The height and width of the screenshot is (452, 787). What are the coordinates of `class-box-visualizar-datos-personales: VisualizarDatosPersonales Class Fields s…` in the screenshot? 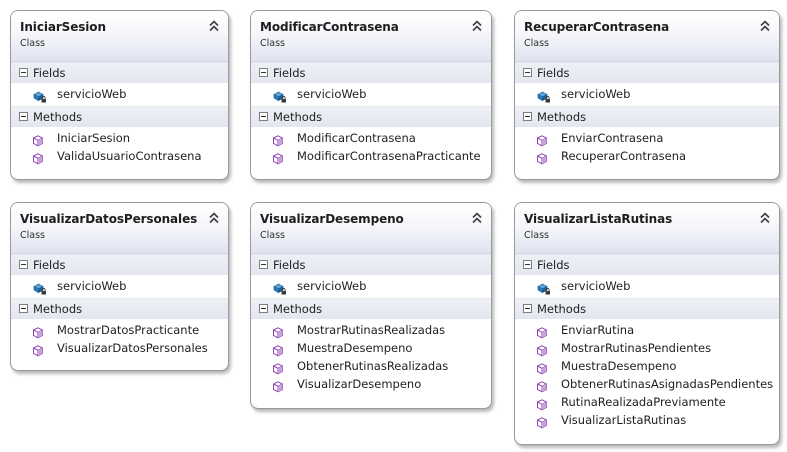 It's located at (119, 286).